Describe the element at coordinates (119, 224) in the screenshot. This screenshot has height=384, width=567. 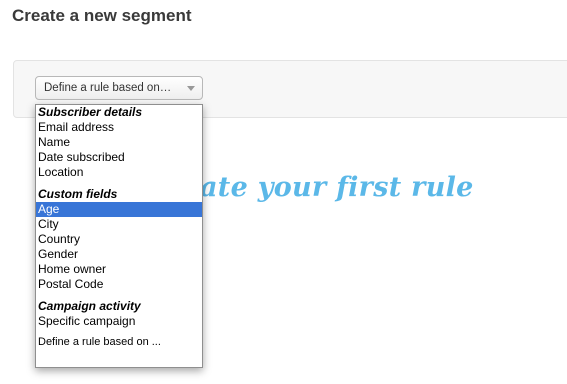
I see `option-city: City` at that location.